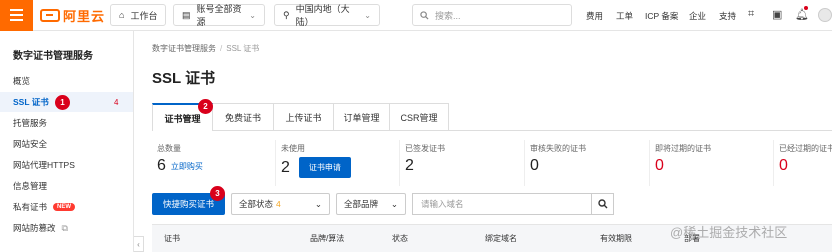  What do you see at coordinates (243, 48) in the screenshot?
I see `breadcrumb-current: SSL 证书` at bounding box center [243, 48].